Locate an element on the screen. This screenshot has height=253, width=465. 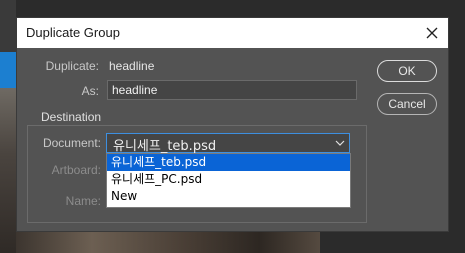
document-label: Document: is located at coordinates (71, 143).